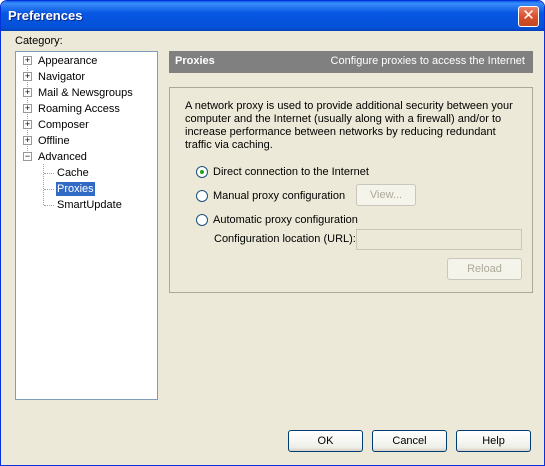 The image size is (545, 466). I want to click on sidebar-item-label: Mail & Newsgroups, so click(85, 93).